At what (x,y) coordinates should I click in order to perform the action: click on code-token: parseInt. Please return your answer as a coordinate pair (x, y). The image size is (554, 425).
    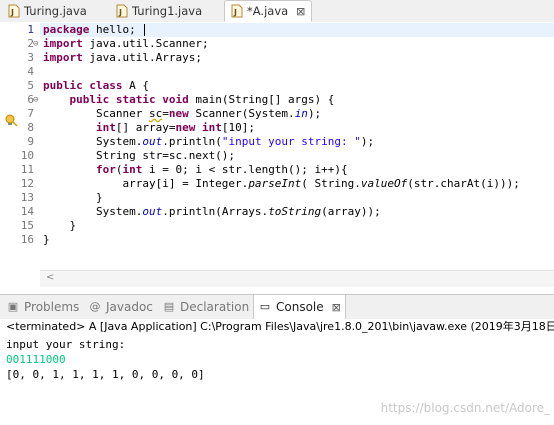
    Looking at the image, I should click on (275, 183).